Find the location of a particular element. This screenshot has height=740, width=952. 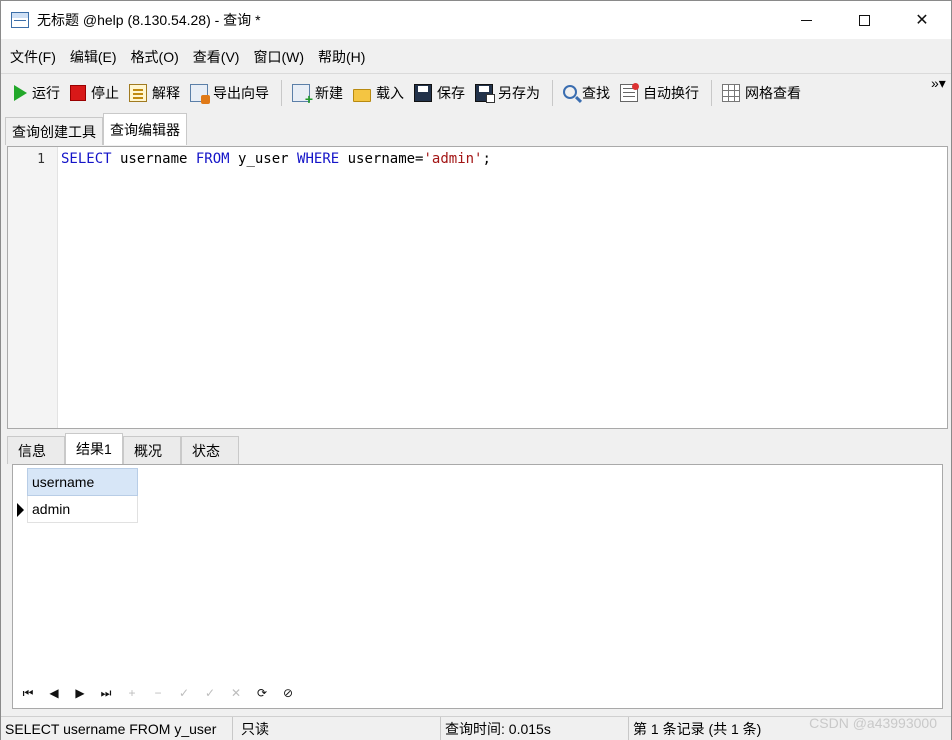

export-wizard-button: 导出向导 is located at coordinates (229, 93).